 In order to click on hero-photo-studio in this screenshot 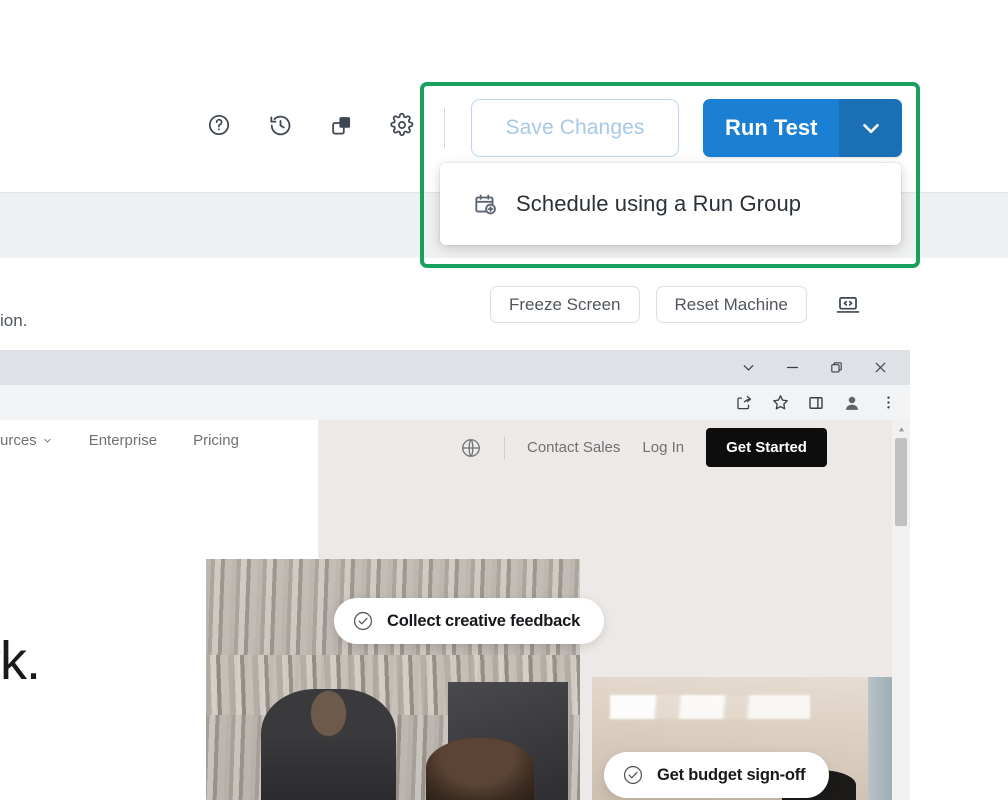, I will do `click(393, 679)`.